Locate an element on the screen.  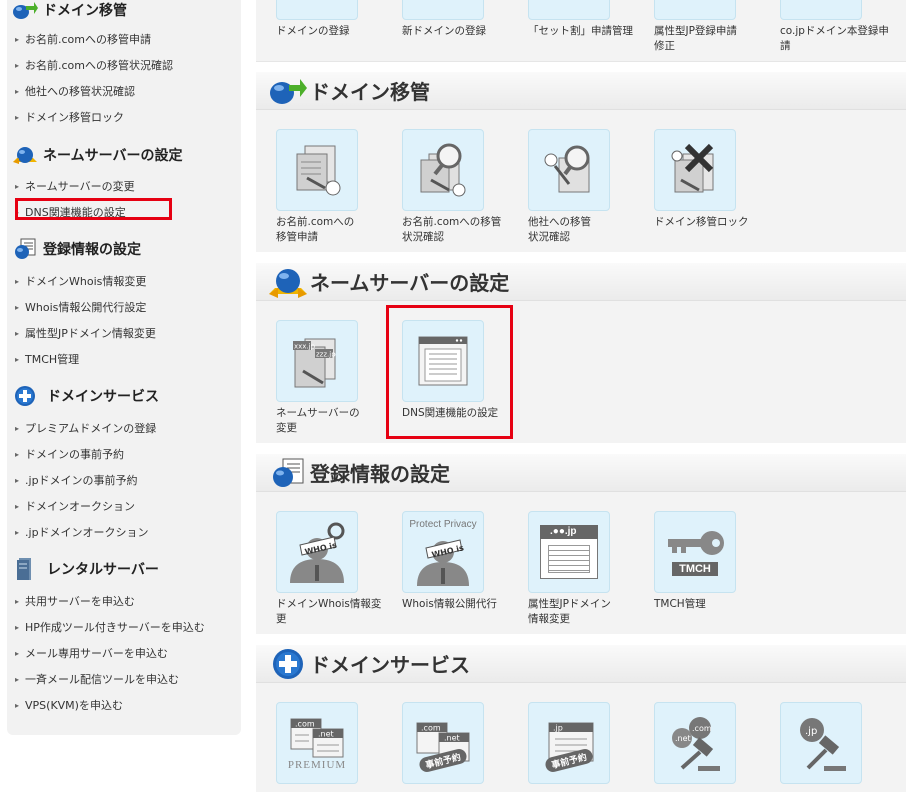
server-icon is located at coordinates (25, 569).